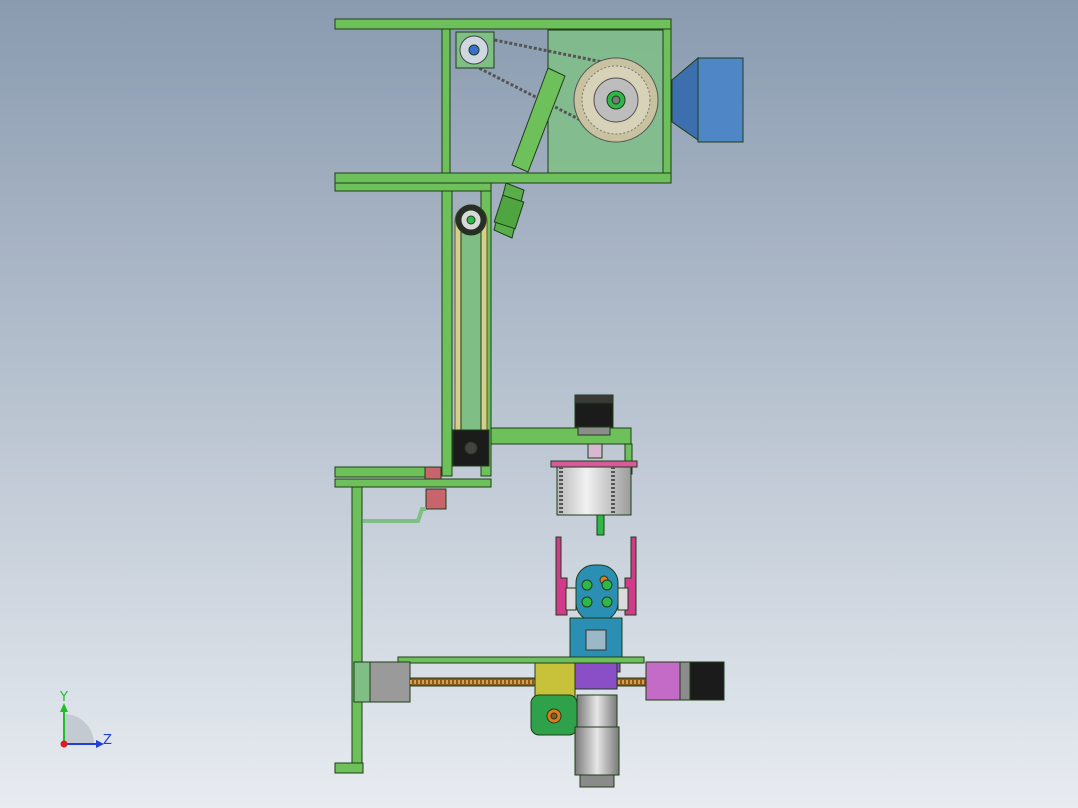 The image size is (1078, 808). What do you see at coordinates (471, 220) in the screenshot?
I see `top-pulley-hub` at bounding box center [471, 220].